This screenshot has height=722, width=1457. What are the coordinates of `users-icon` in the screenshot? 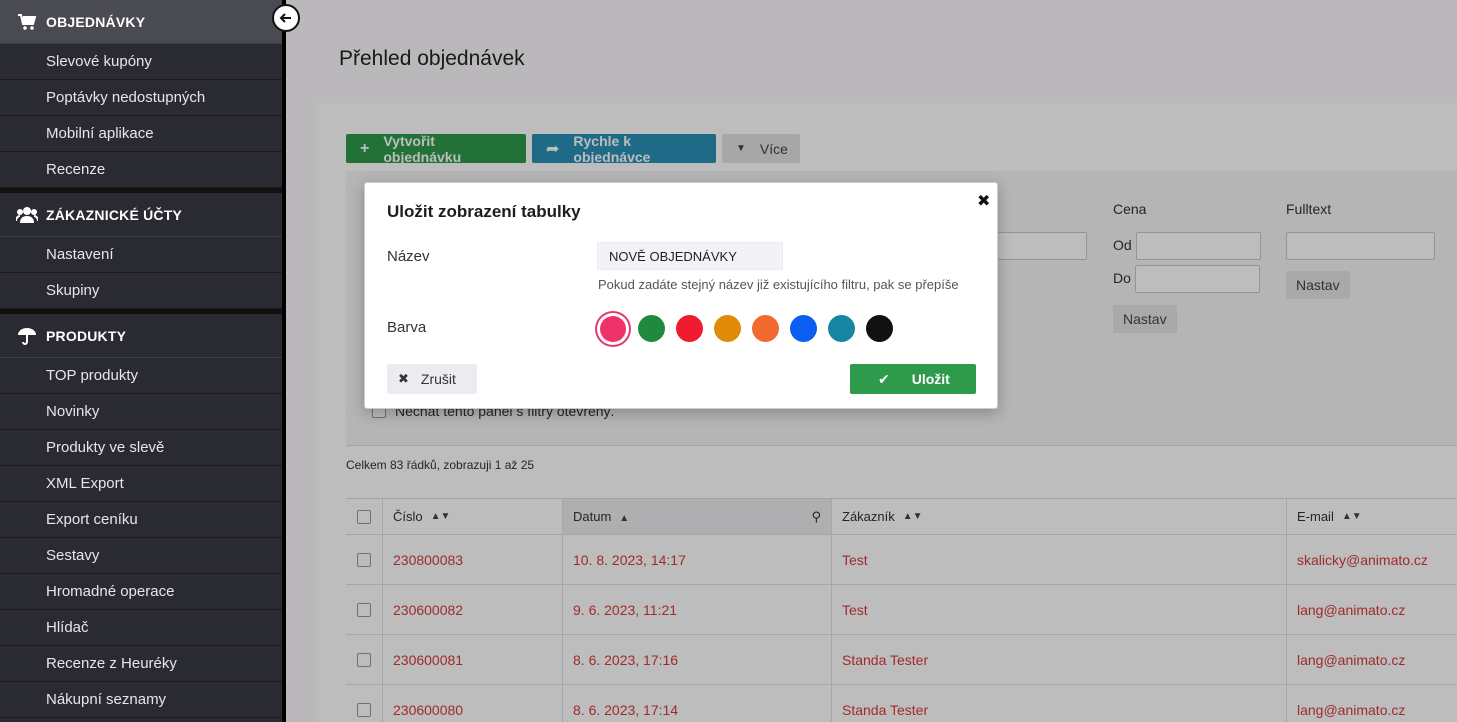 It's located at (27, 215).